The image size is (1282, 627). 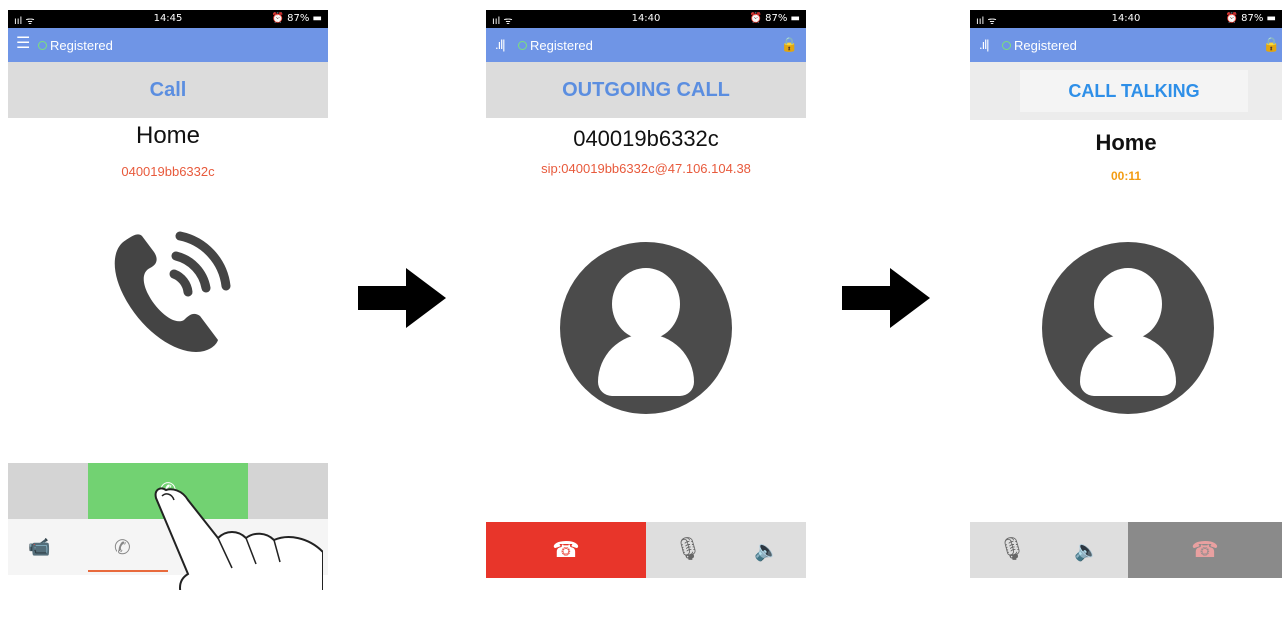 I want to click on title-bar: CALL TALKING, so click(x=1126, y=91).